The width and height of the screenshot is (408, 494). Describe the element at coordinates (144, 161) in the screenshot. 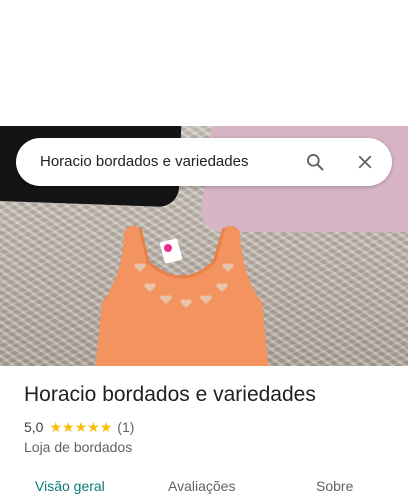

I see `search-input: Horacio bordados e variedades` at that location.